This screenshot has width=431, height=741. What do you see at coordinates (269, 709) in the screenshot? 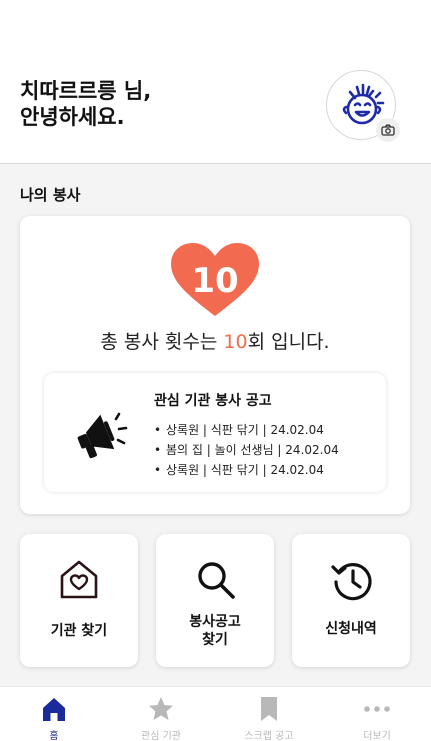
I see `bookmark-icon` at bounding box center [269, 709].